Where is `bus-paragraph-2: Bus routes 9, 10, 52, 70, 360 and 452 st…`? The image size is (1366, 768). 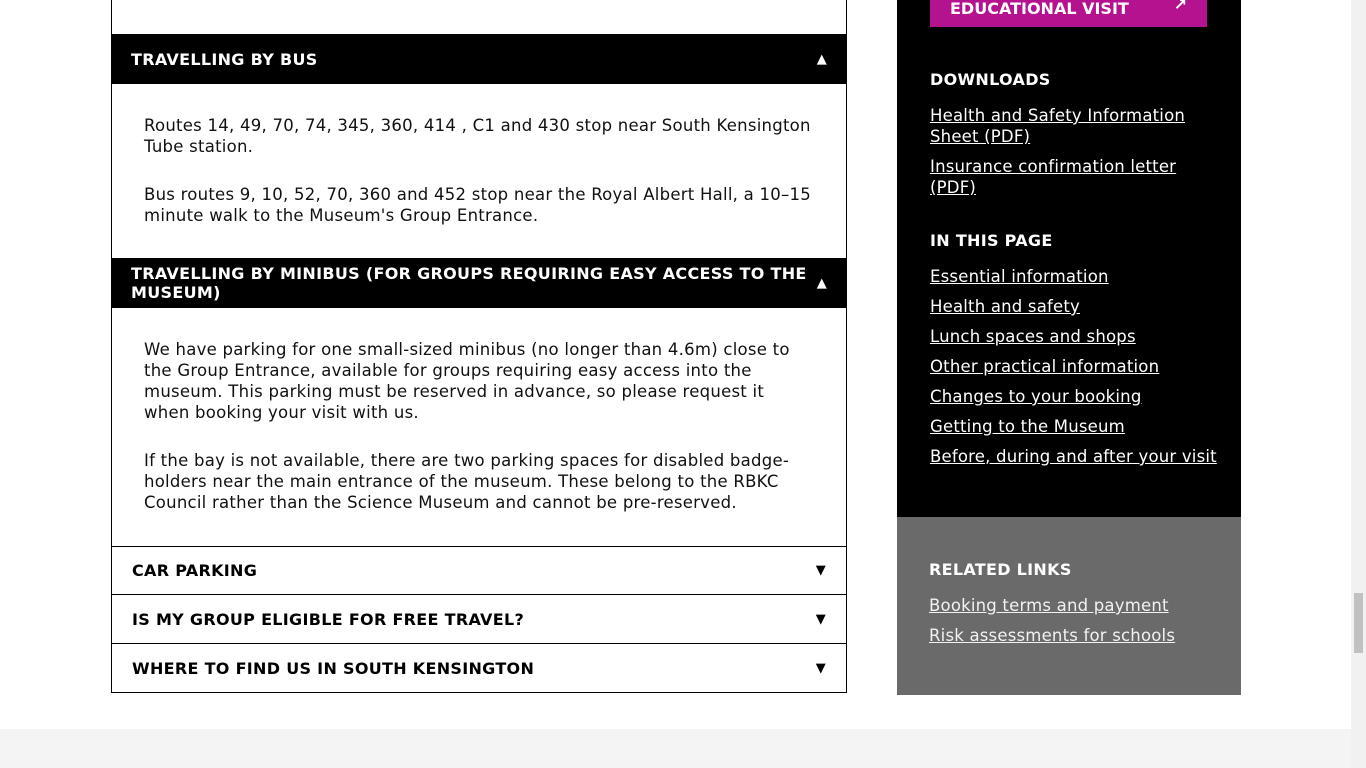 bus-paragraph-2: Bus routes 9, 10, 52, 70, 360 and 452 st… is located at coordinates (478, 205).